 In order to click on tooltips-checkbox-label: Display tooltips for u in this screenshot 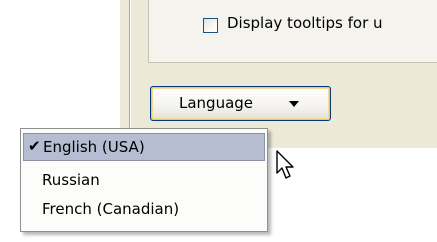, I will do `click(305, 23)`.